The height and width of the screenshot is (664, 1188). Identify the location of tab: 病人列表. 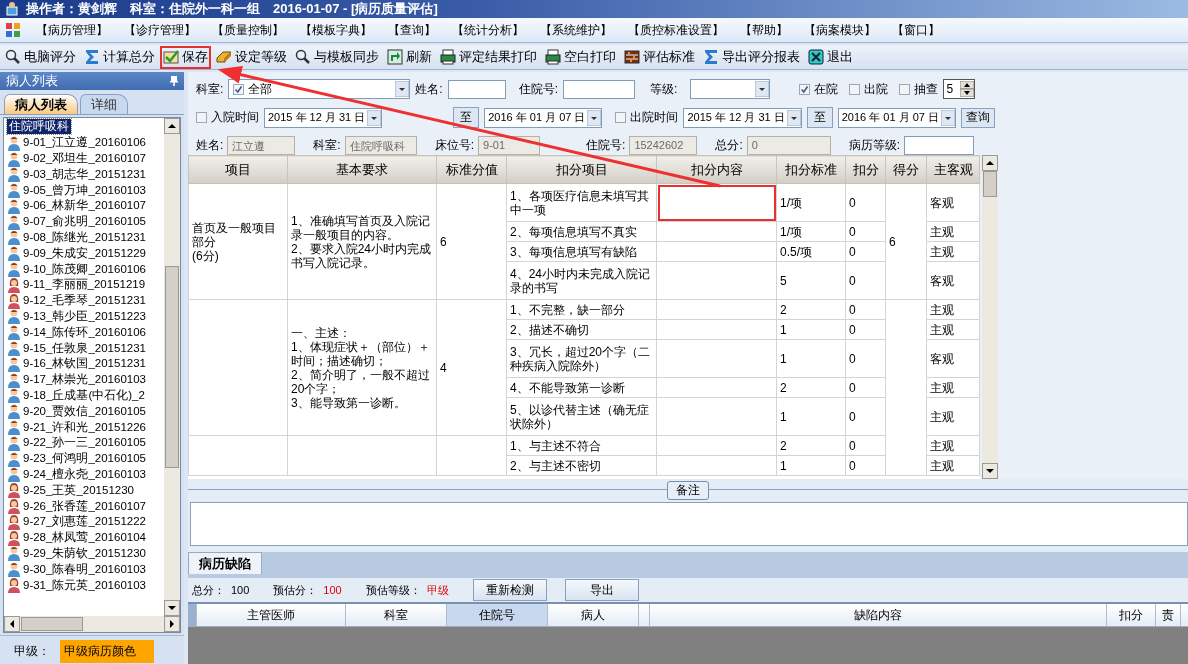
(41, 104).